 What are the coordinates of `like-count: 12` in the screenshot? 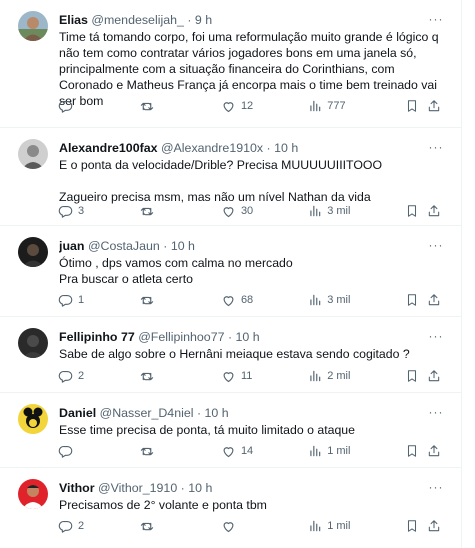 It's located at (247, 106).